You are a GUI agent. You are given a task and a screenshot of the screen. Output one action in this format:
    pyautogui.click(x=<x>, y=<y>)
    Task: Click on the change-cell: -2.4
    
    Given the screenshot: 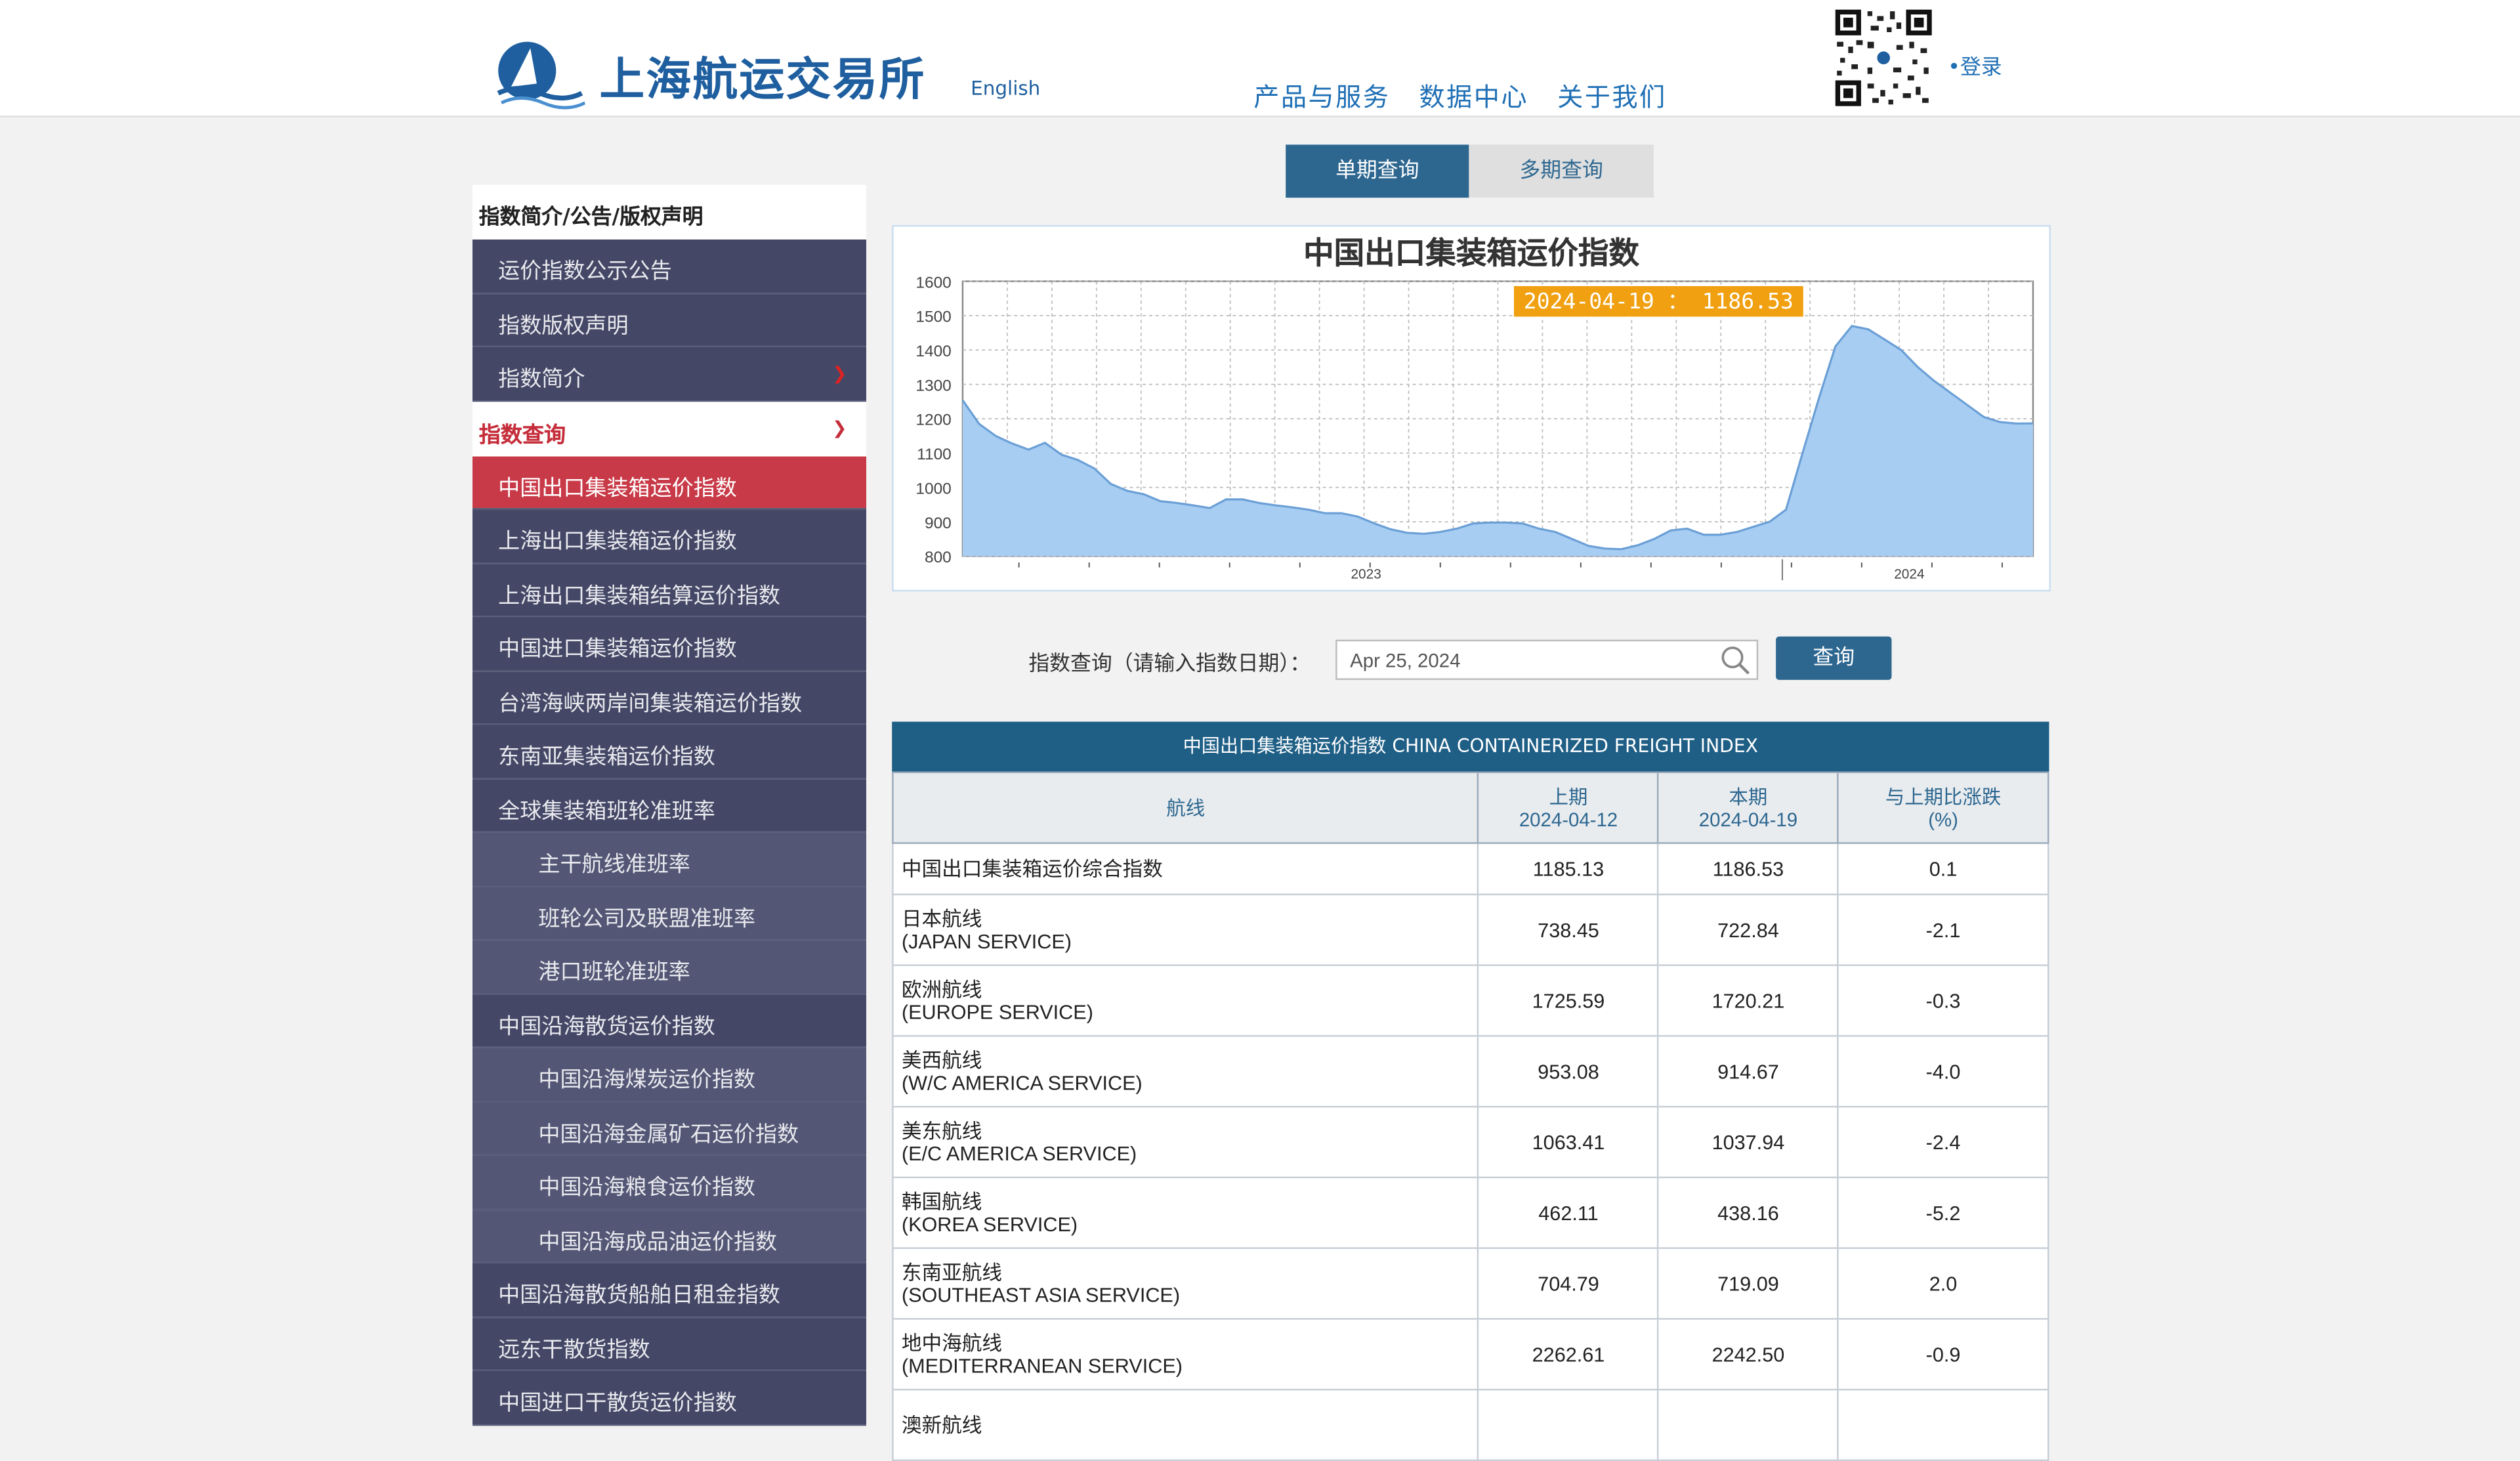 What is the action you would take?
    pyautogui.click(x=1943, y=1142)
    